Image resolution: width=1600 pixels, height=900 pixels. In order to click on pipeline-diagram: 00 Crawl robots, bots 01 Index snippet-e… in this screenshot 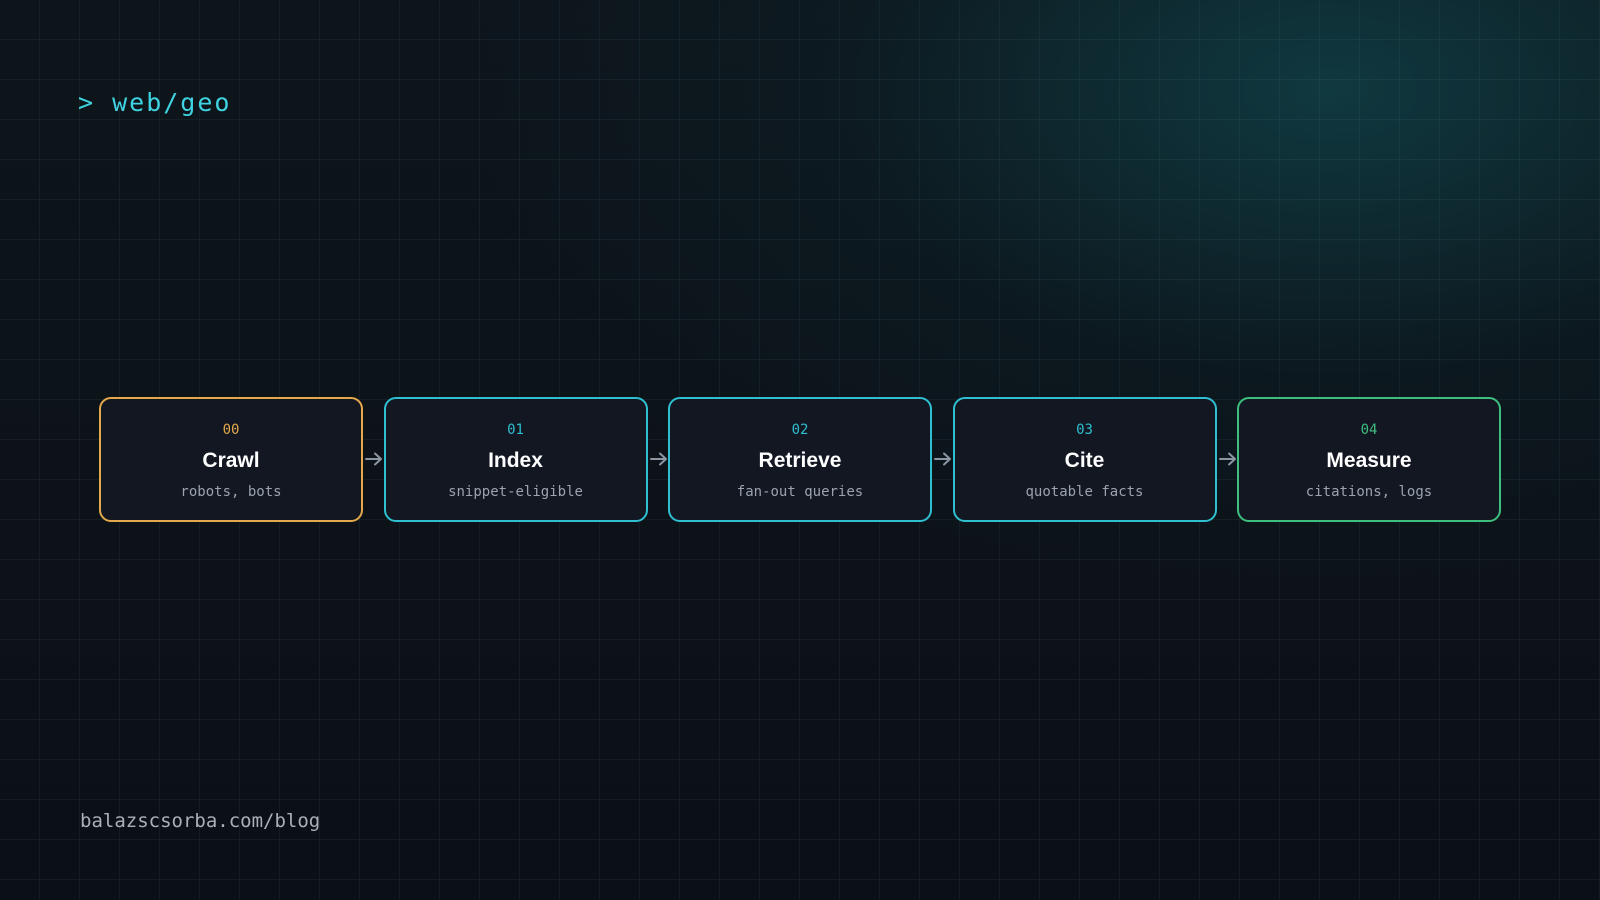, I will do `click(800, 459)`.